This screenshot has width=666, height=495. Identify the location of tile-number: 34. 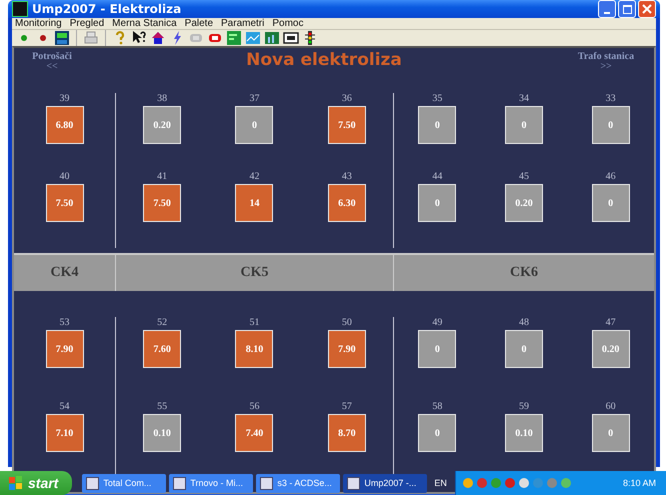
(523, 99).